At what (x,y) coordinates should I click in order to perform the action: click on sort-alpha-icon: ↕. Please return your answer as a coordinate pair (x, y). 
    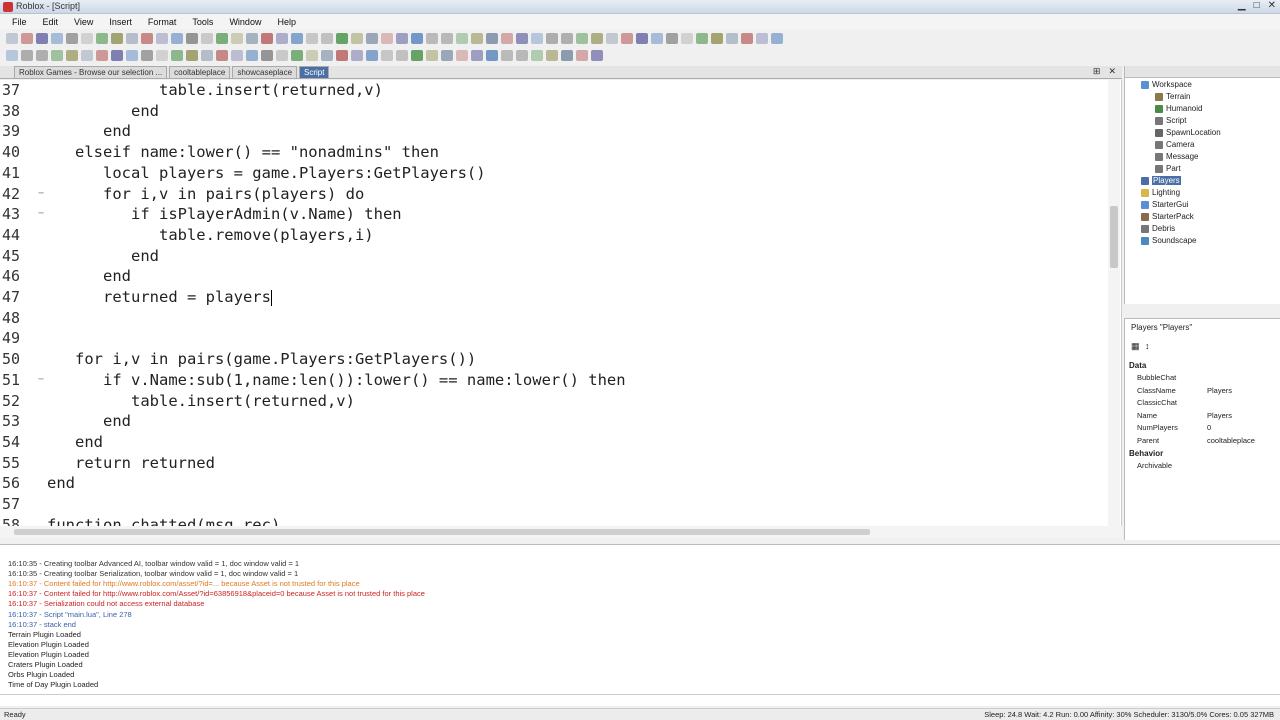
    Looking at the image, I should click on (1147, 346).